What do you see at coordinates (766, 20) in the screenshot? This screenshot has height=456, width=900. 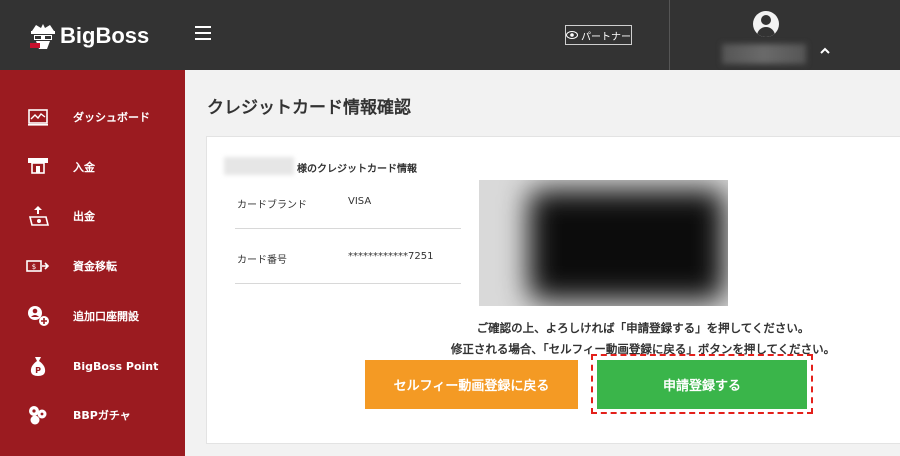 I see `avatar-head` at bounding box center [766, 20].